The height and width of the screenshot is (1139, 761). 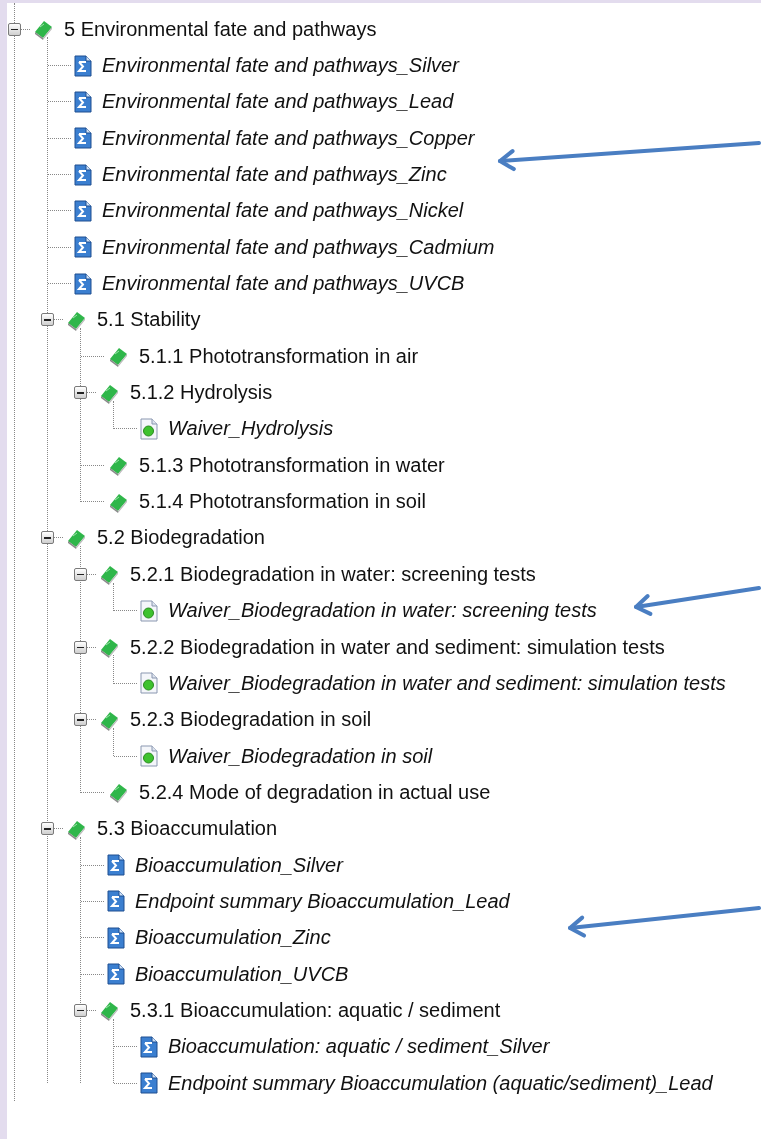 What do you see at coordinates (274, 175) in the screenshot?
I see `tree-item-label: Environmental fate and pathways_Zinc` at bounding box center [274, 175].